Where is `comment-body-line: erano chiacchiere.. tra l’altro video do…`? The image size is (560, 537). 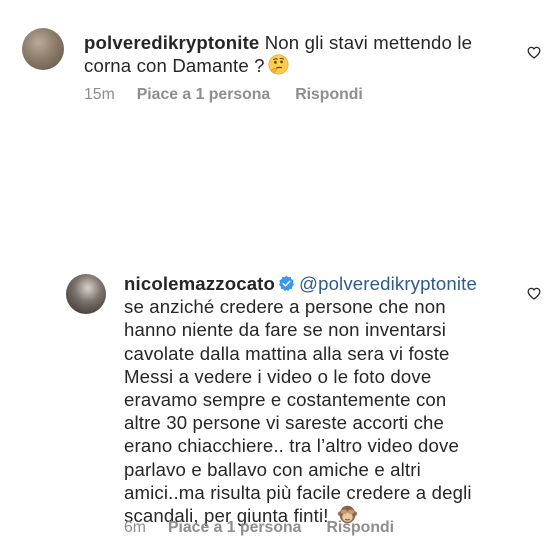 comment-body-line: erano chiacchiere.. tra l’altro video do… is located at coordinates (291, 446).